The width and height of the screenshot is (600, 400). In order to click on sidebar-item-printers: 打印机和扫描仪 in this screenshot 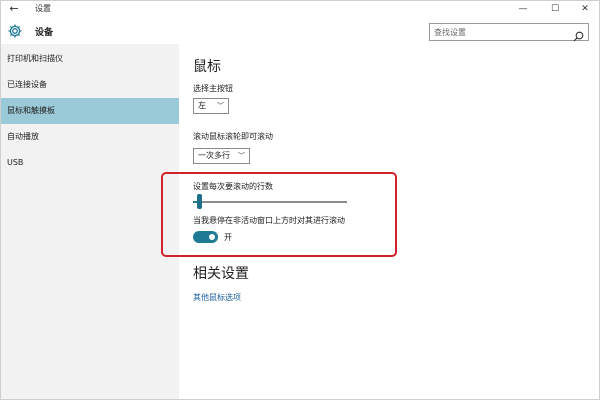, I will do `click(90, 59)`.